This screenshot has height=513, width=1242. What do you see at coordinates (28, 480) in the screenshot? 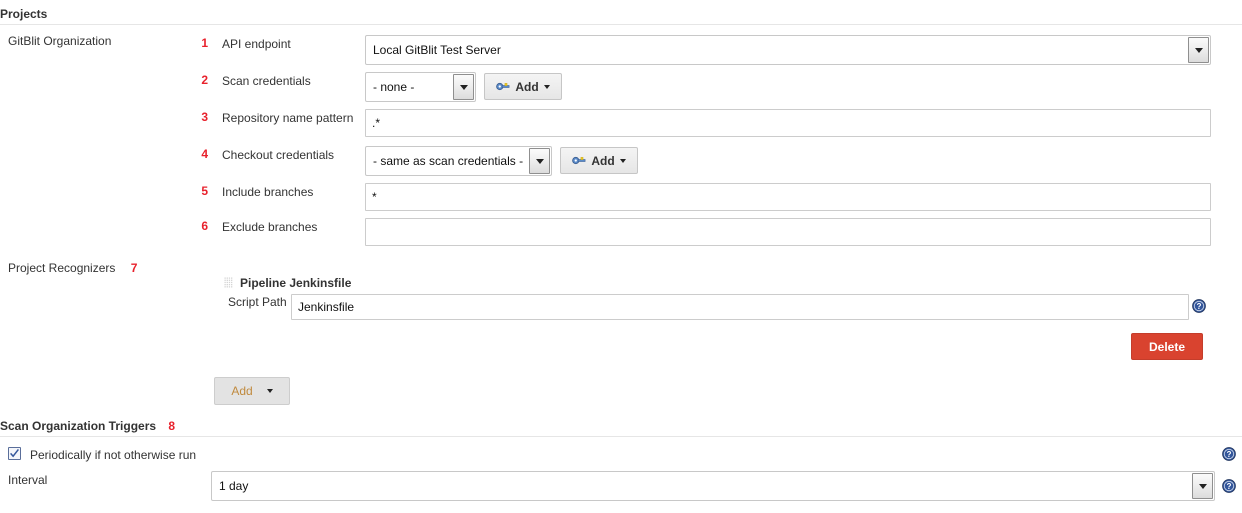
I see `interval-label: Interval` at bounding box center [28, 480].